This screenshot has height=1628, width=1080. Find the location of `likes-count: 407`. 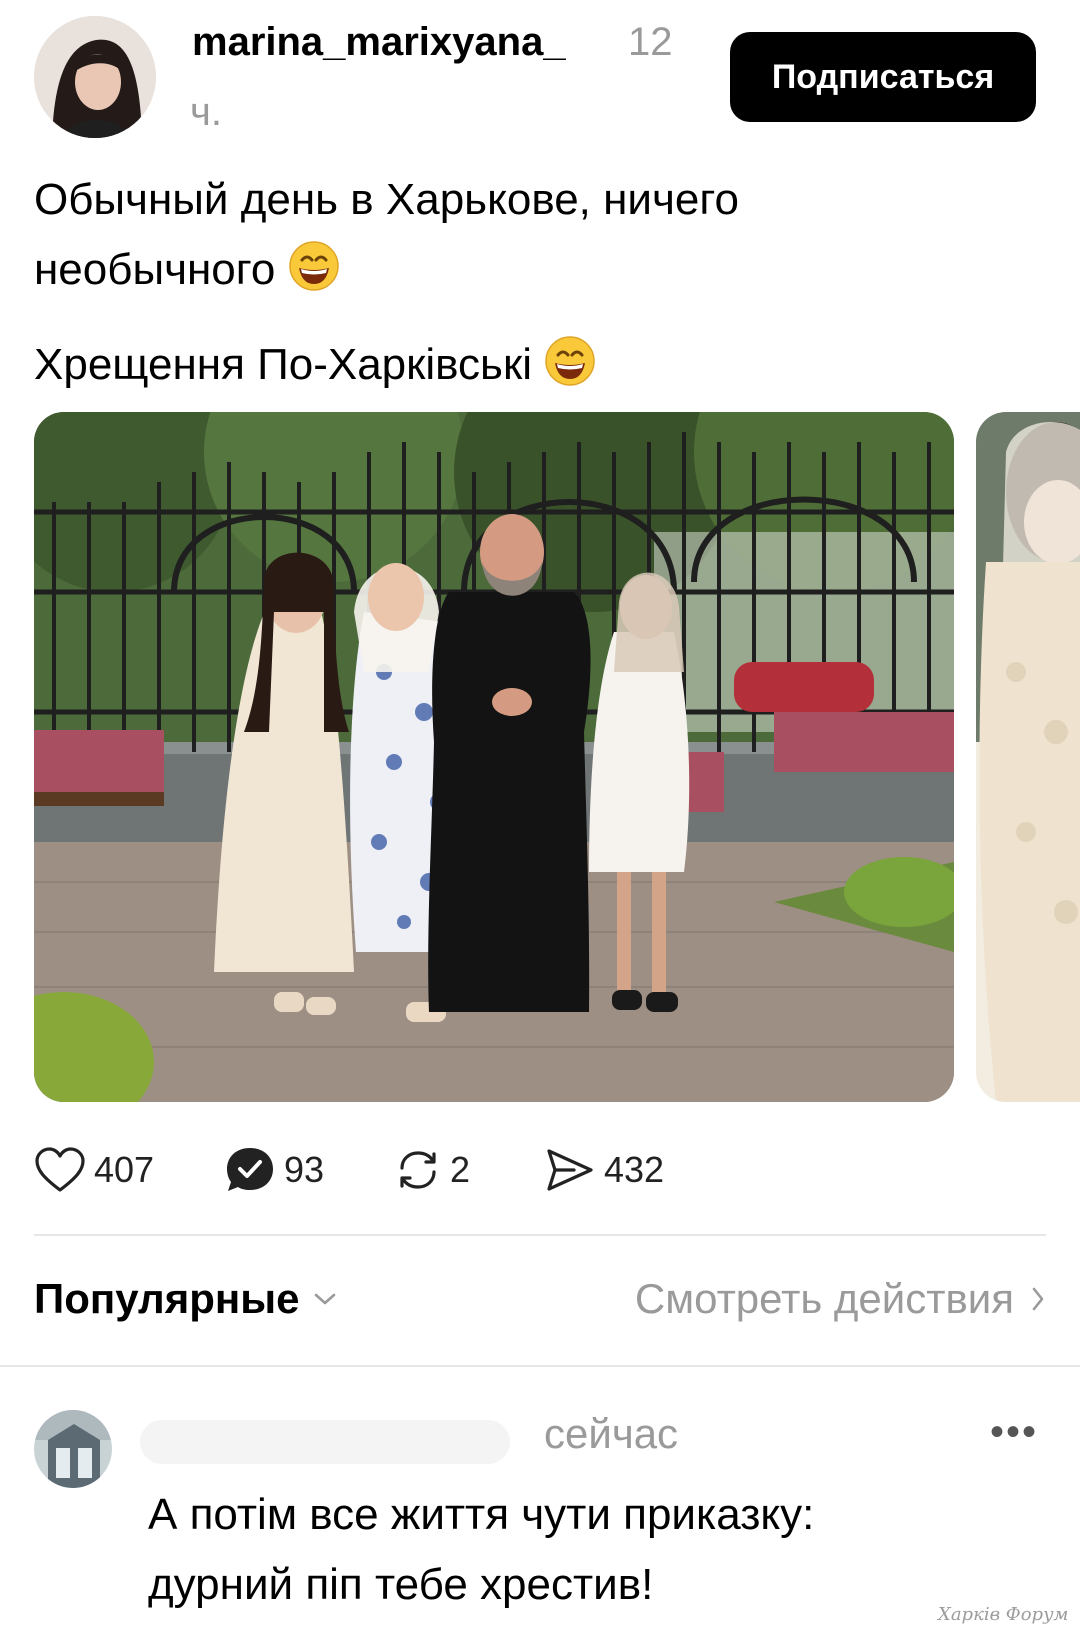

likes-count: 407 is located at coordinates (124, 1169).